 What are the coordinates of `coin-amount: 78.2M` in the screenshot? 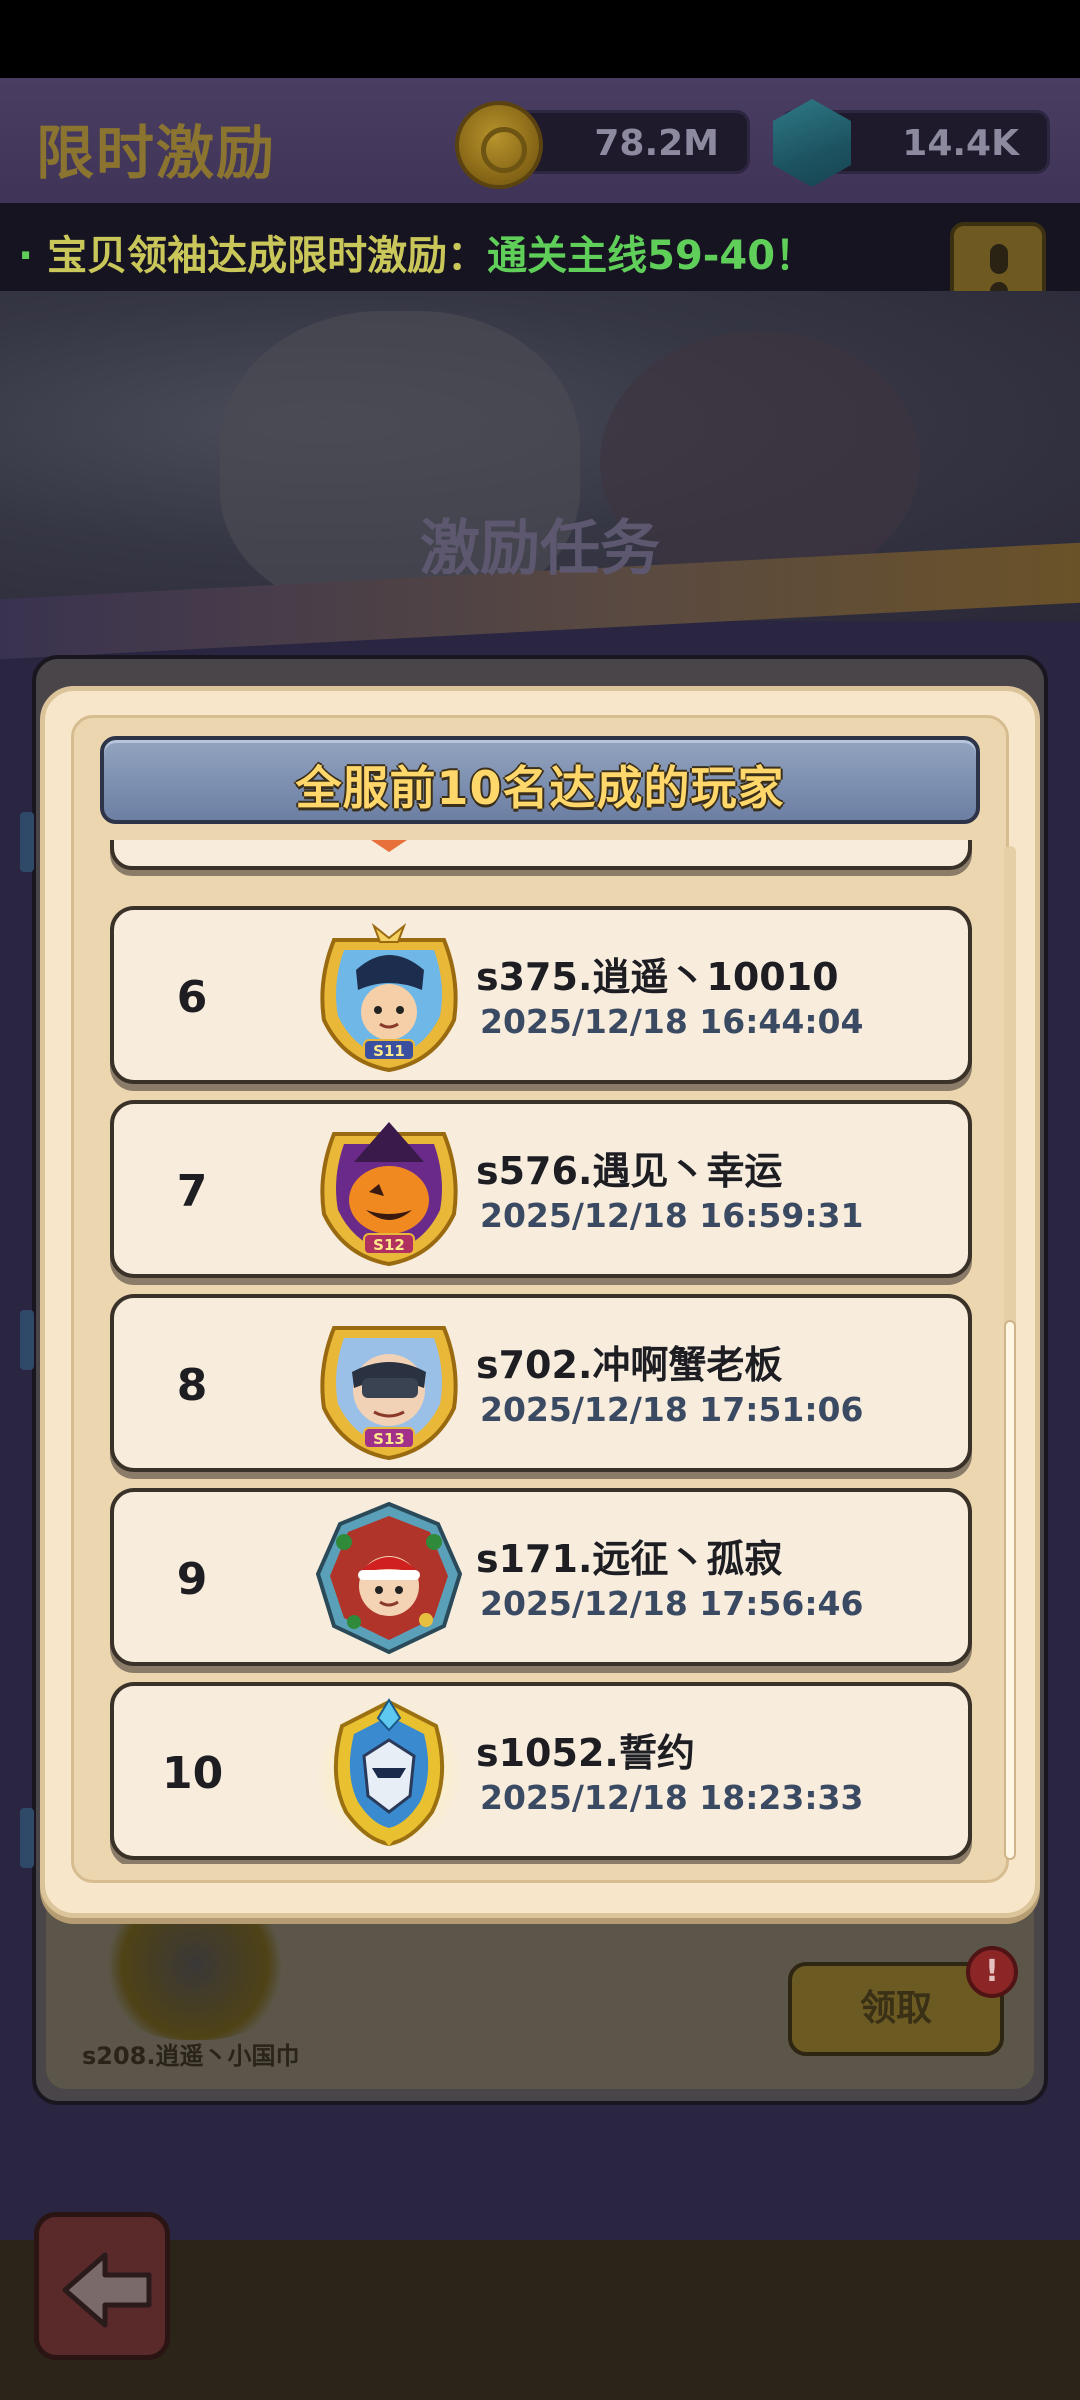 It's located at (656, 143).